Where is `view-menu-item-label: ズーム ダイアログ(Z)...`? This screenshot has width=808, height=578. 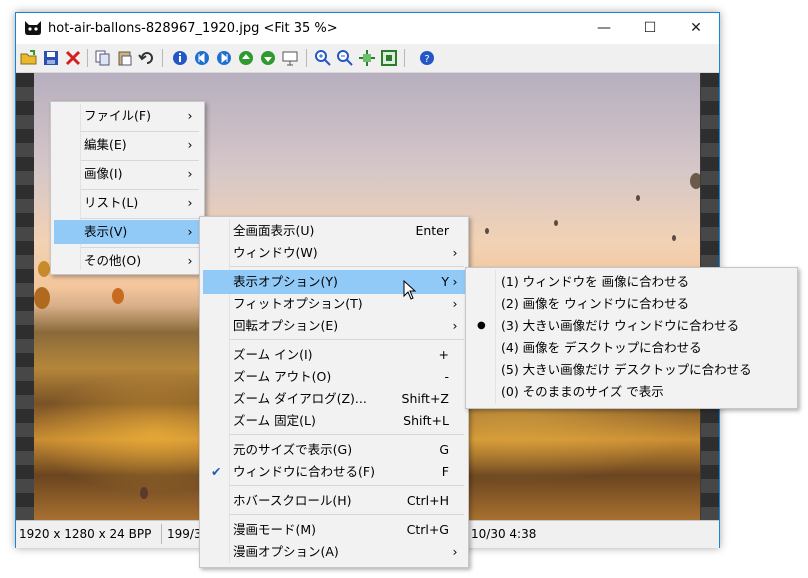 view-menu-item-label: ズーム ダイアログ(Z)... is located at coordinates (300, 398).